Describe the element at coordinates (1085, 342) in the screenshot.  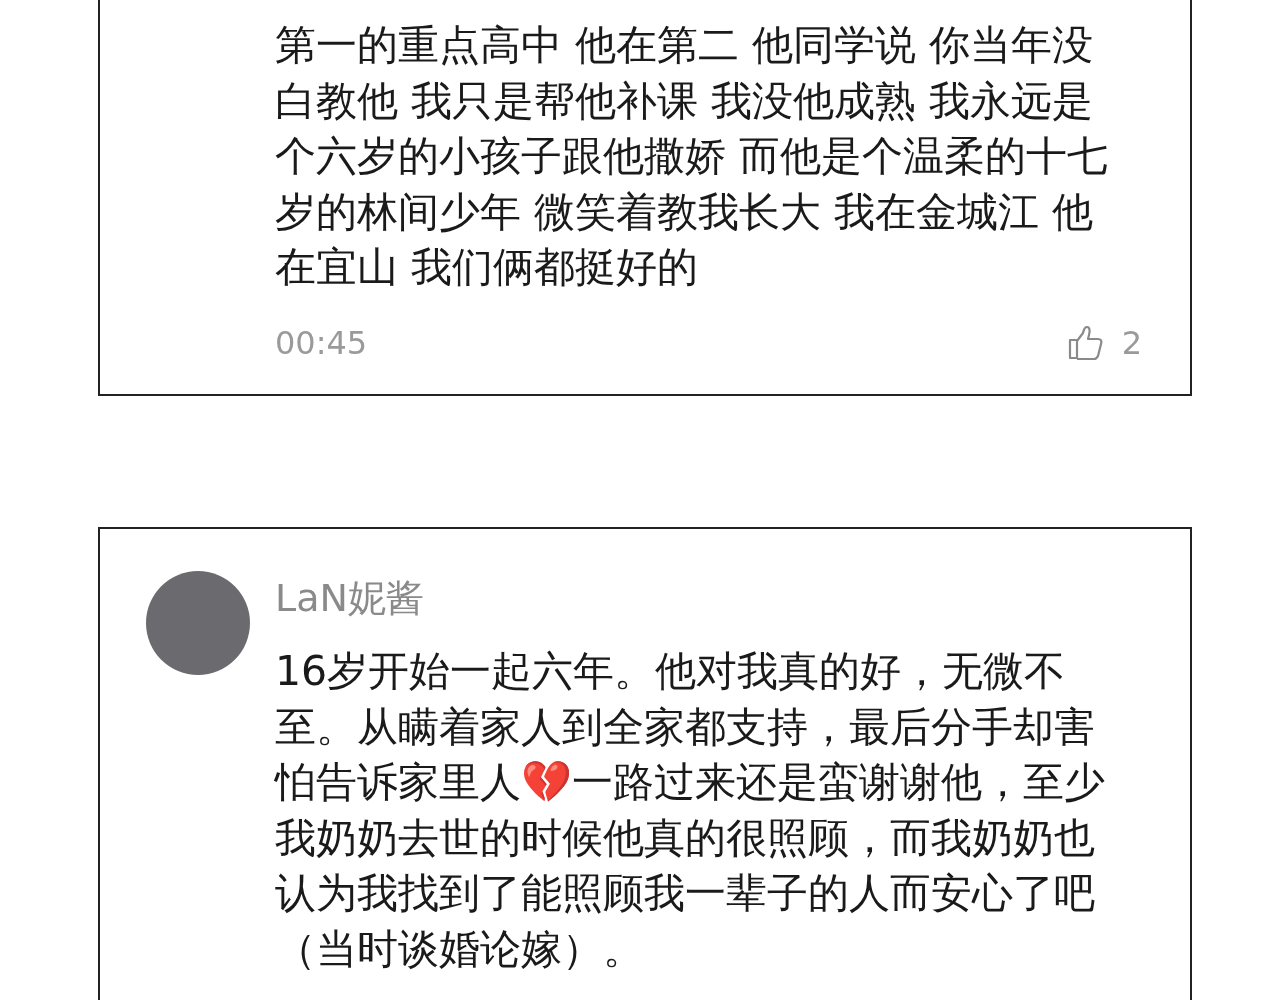
I see `thumbs-up-icon` at that location.